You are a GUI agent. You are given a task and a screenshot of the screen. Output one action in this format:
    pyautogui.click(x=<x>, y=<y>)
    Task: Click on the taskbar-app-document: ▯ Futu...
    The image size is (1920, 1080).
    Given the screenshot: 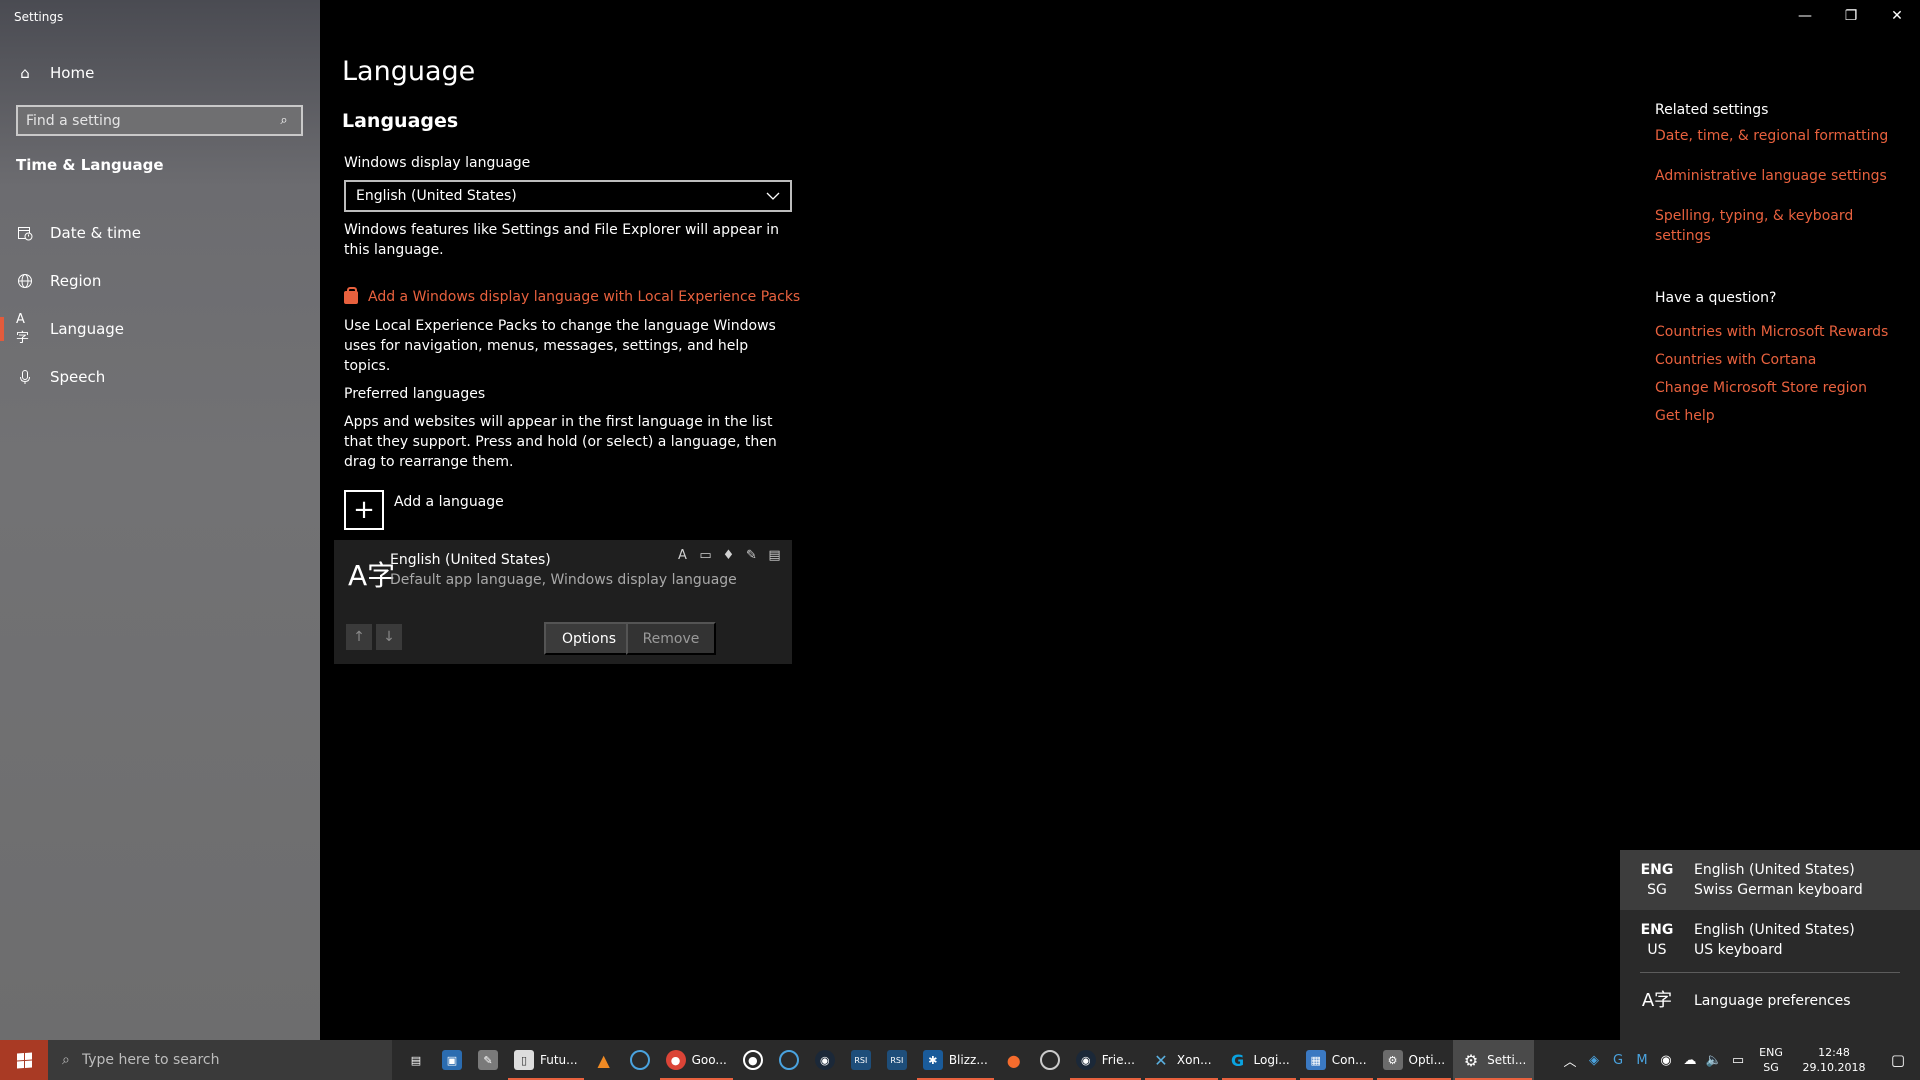 What is the action you would take?
    pyautogui.click(x=546, y=1060)
    